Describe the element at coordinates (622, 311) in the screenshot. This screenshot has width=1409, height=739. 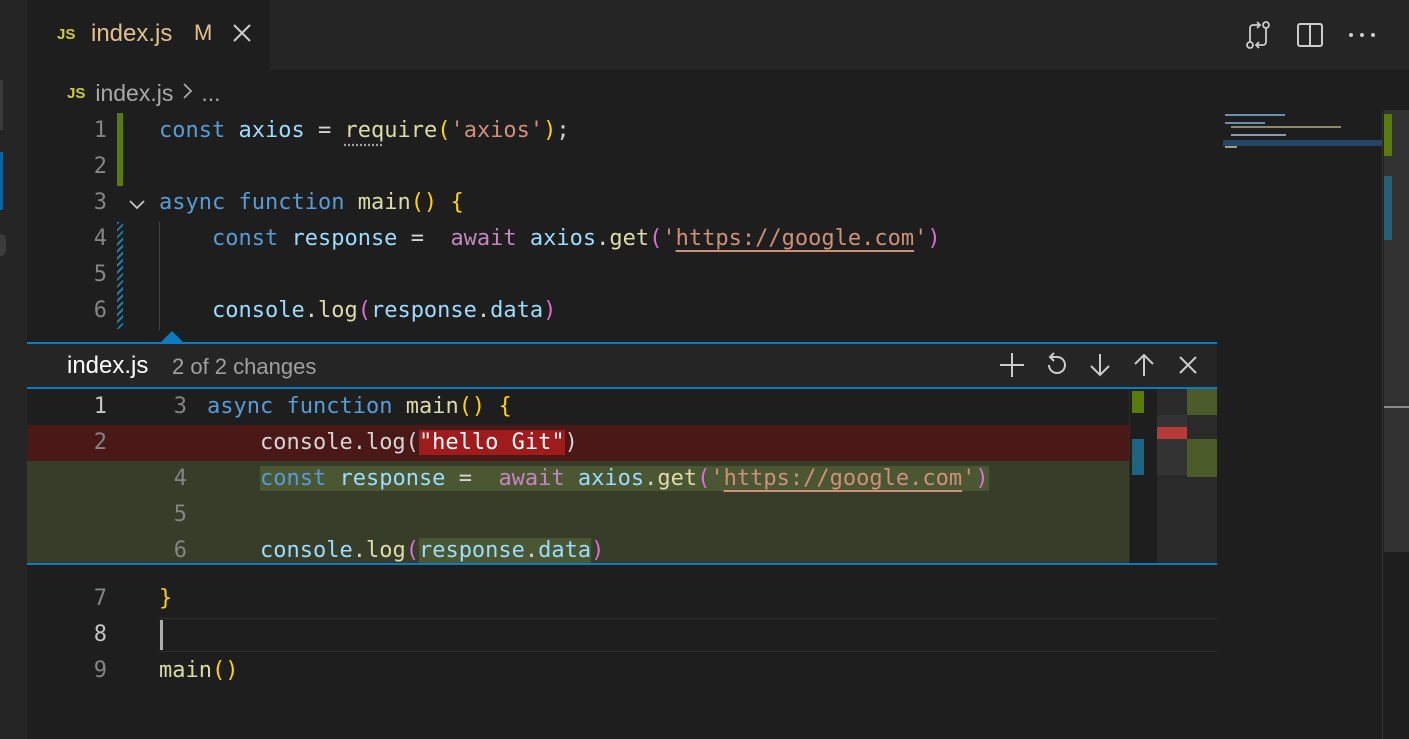
I see `code-line: 6 console.log(response.data)` at that location.